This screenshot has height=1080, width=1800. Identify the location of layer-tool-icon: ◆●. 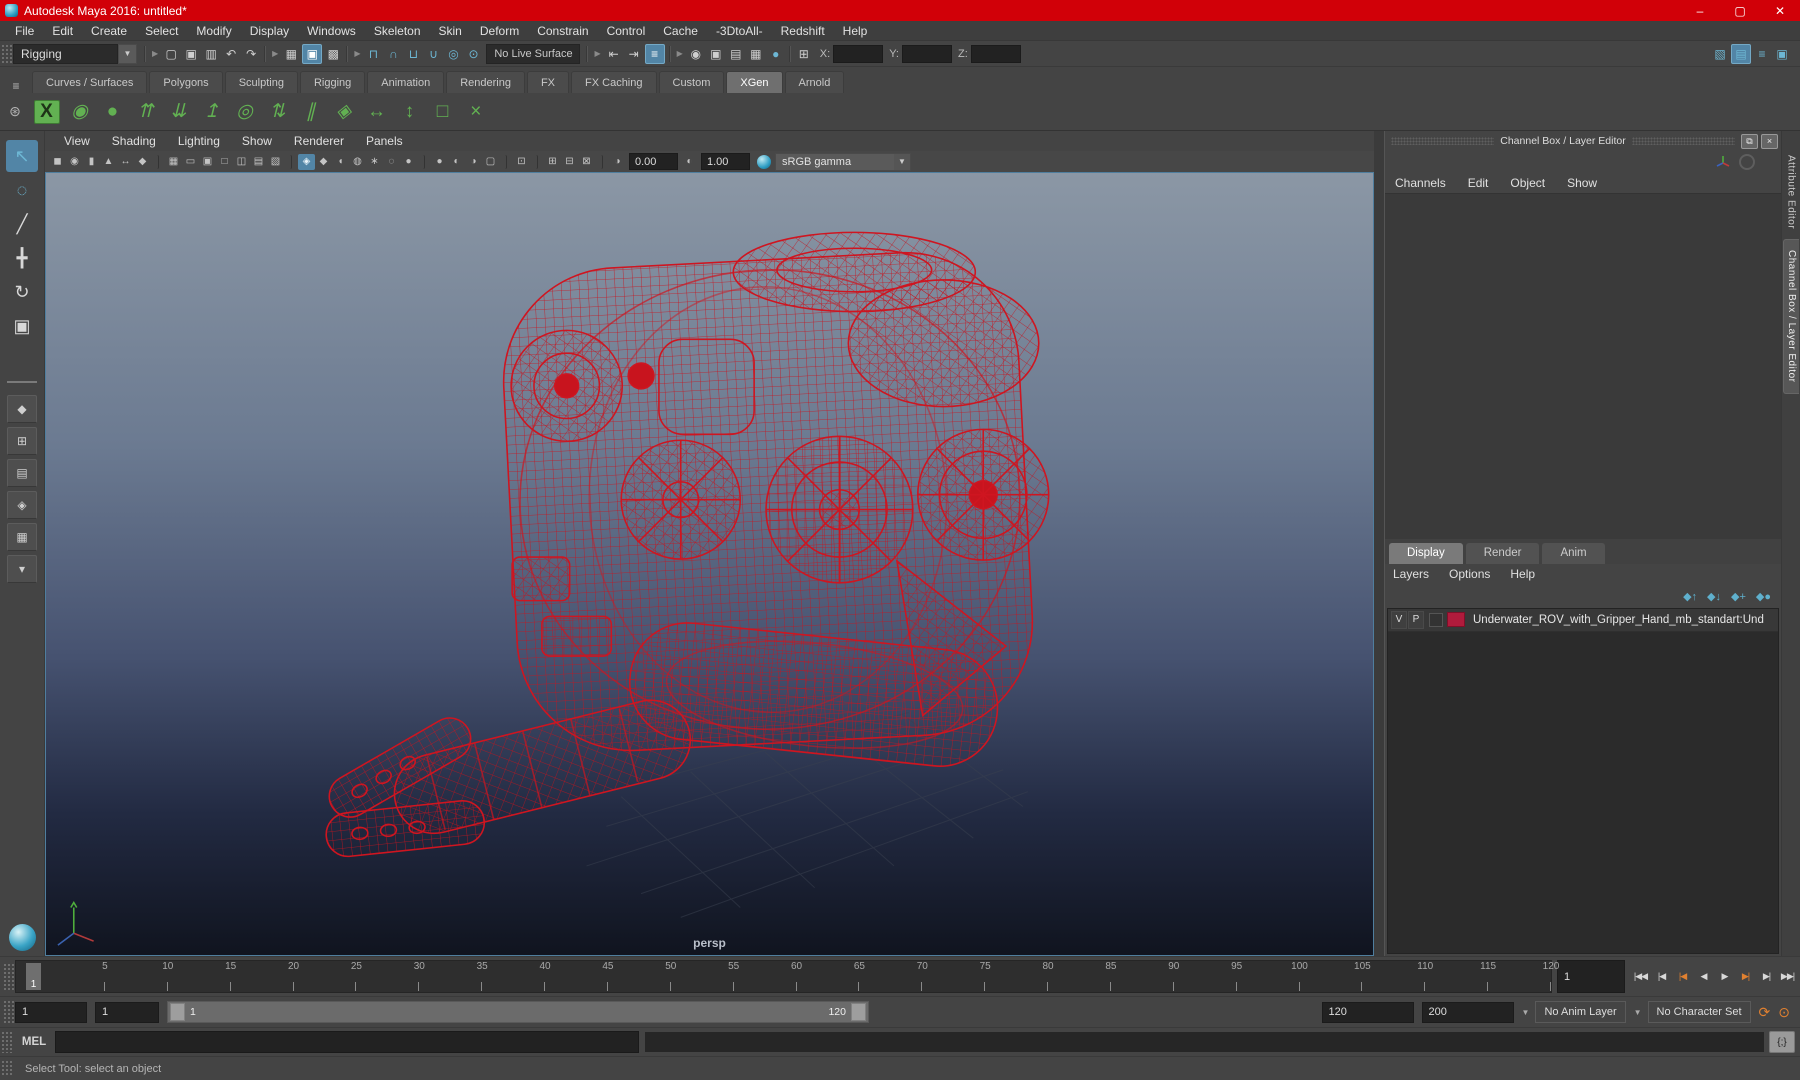
(1763, 596).